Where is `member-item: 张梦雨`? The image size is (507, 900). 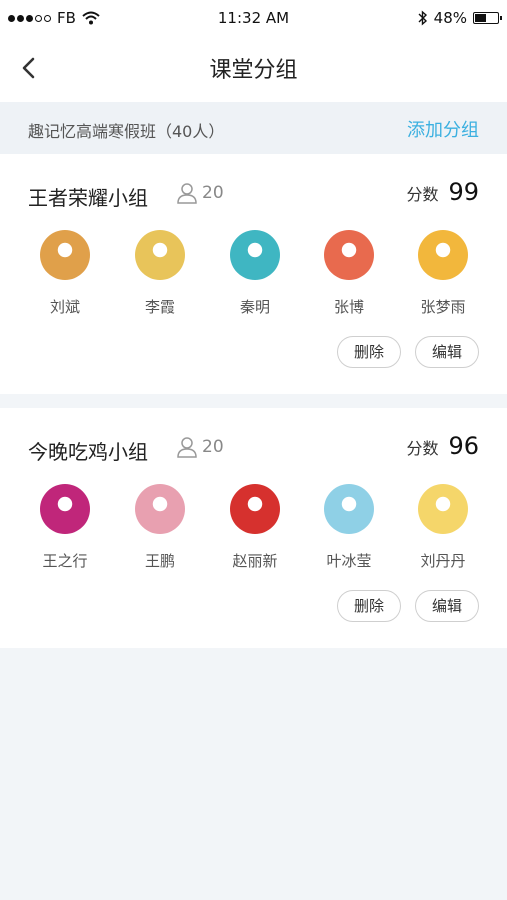
member-item: 张梦雨 is located at coordinates (443, 273).